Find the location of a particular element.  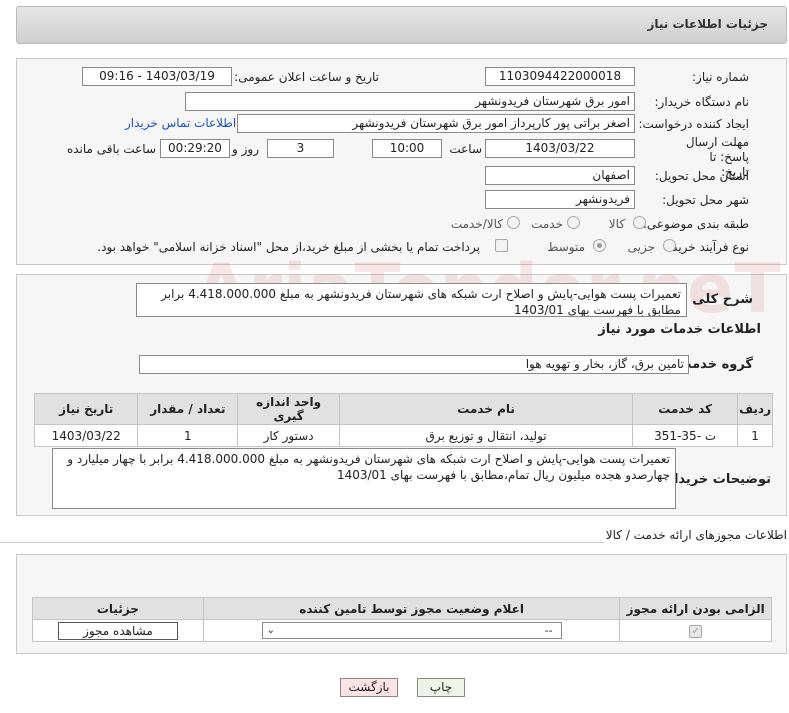

announce-field: 1403/03/19 - 09:16 is located at coordinates (157, 76).